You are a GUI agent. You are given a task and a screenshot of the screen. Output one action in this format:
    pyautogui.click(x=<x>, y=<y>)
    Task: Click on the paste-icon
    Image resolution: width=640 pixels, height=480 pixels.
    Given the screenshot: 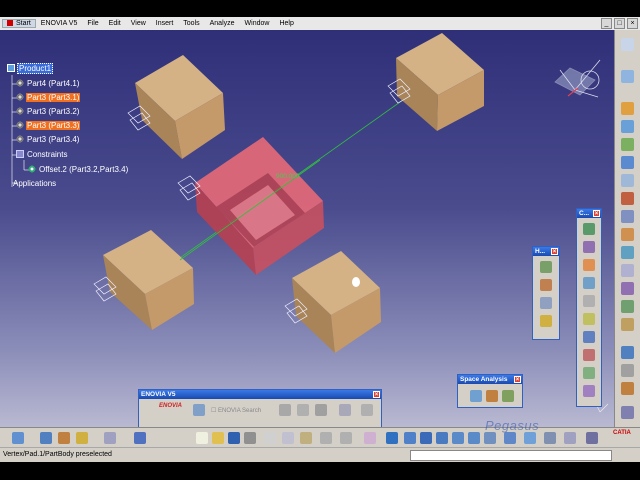 What is the action you would take?
    pyautogui.click(x=306, y=438)
    